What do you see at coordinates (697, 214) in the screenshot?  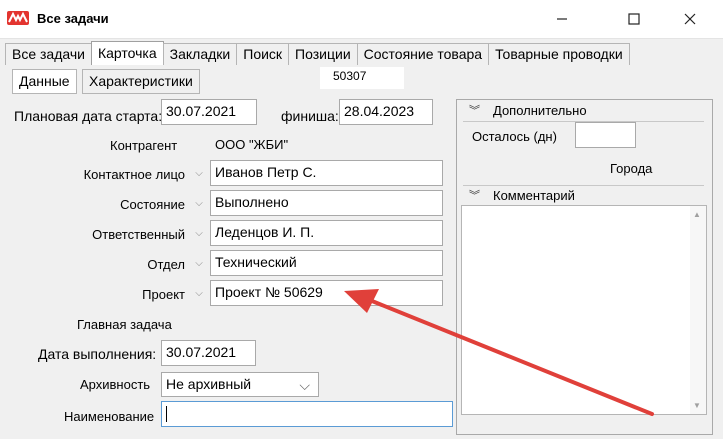 I see `scroll-up-icon: ▲` at bounding box center [697, 214].